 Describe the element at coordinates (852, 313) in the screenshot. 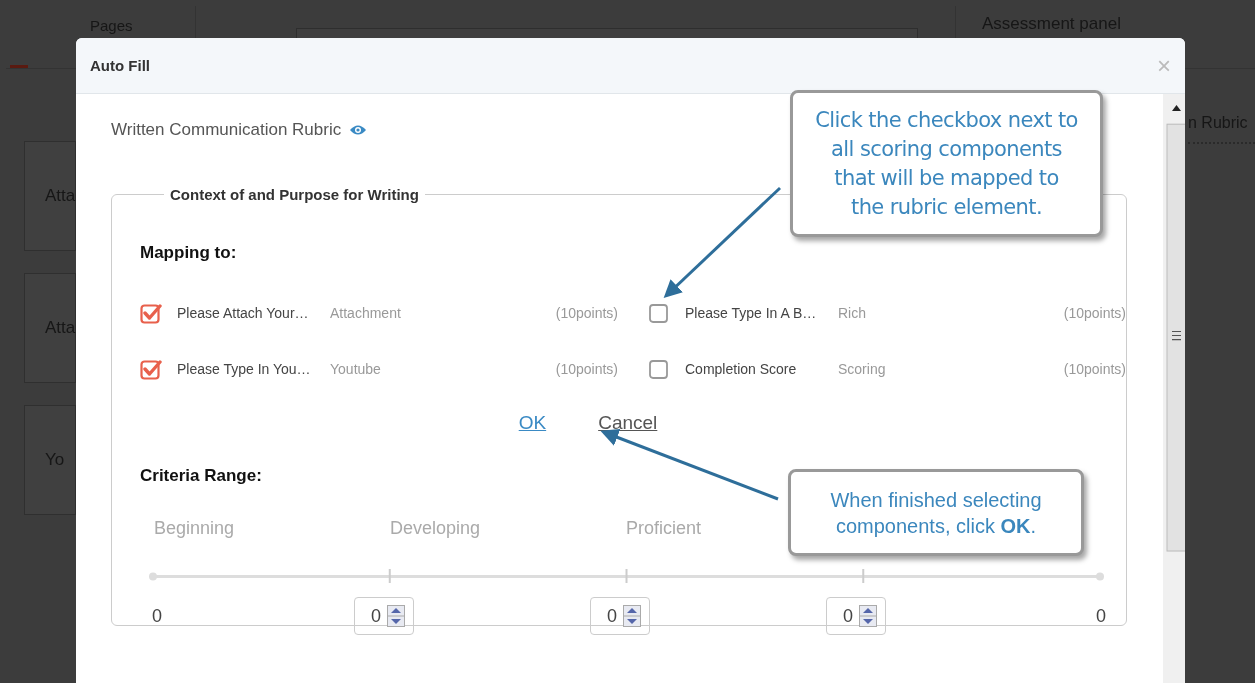

I see `component-type: Rich` at that location.